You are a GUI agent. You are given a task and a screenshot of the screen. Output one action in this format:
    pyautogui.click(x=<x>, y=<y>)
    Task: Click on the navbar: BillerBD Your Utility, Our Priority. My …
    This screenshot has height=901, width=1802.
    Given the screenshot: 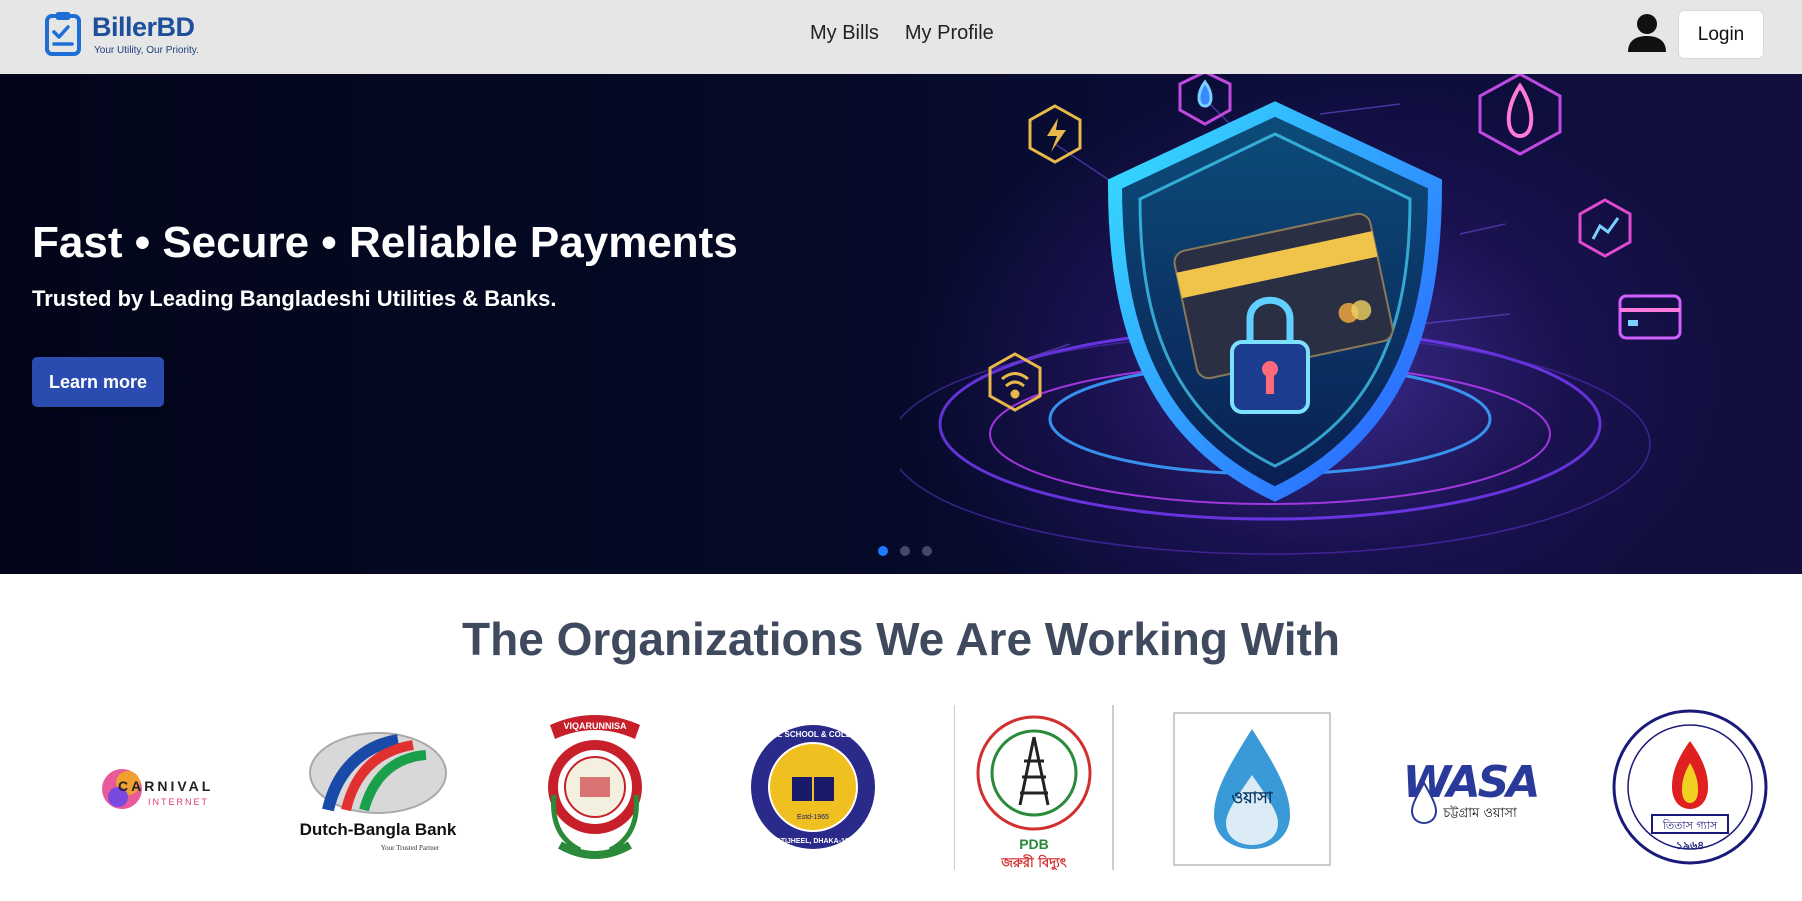 What is the action you would take?
    pyautogui.click(x=901, y=37)
    